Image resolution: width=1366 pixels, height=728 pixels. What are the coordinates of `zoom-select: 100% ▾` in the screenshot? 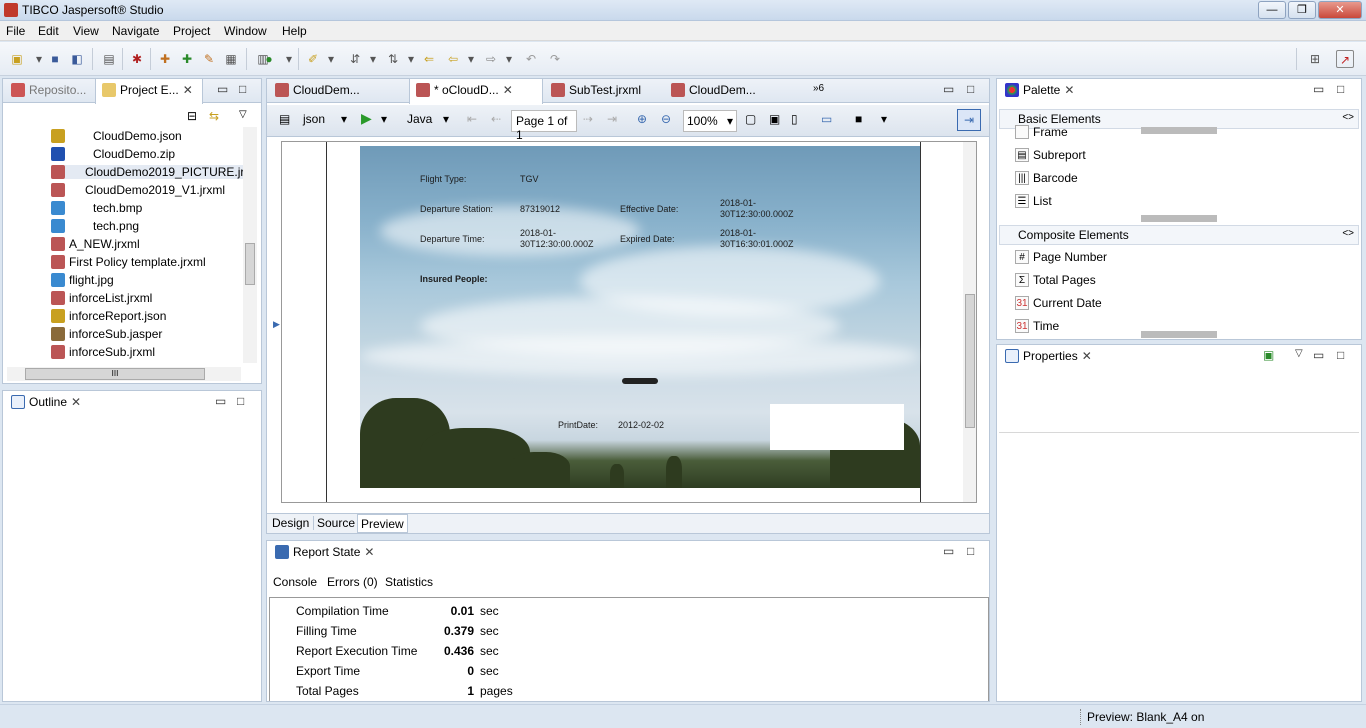 It's located at (710, 121).